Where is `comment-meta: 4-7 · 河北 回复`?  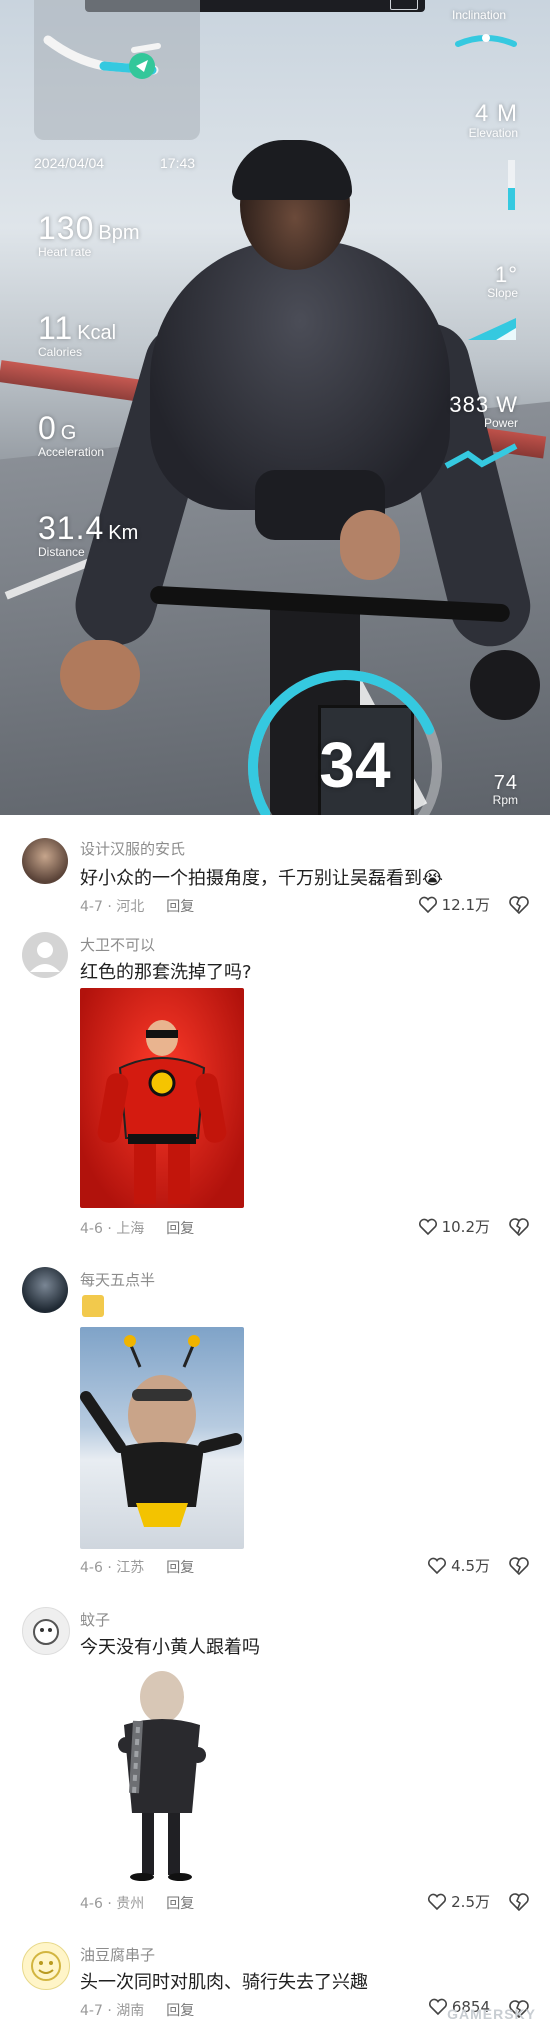 comment-meta: 4-7 · 河北 回复 is located at coordinates (137, 907).